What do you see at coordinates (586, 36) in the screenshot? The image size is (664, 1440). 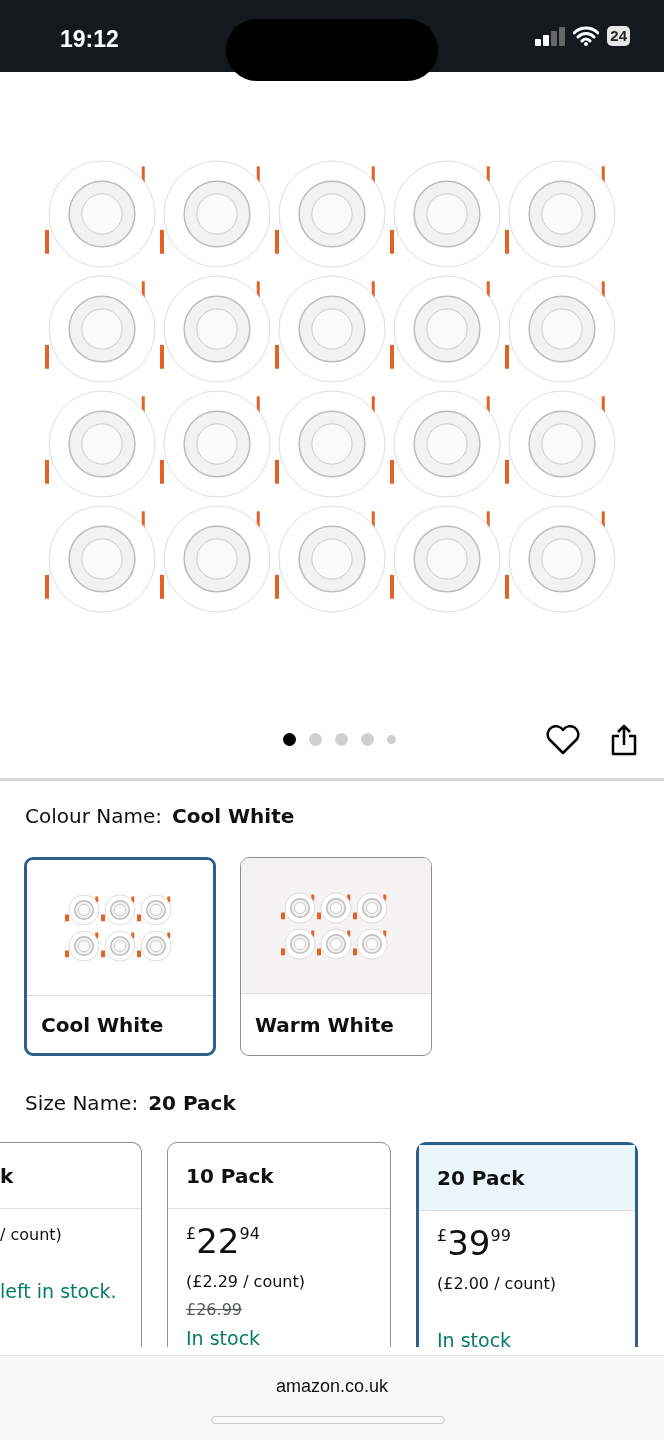 I see `wifi-icon` at bounding box center [586, 36].